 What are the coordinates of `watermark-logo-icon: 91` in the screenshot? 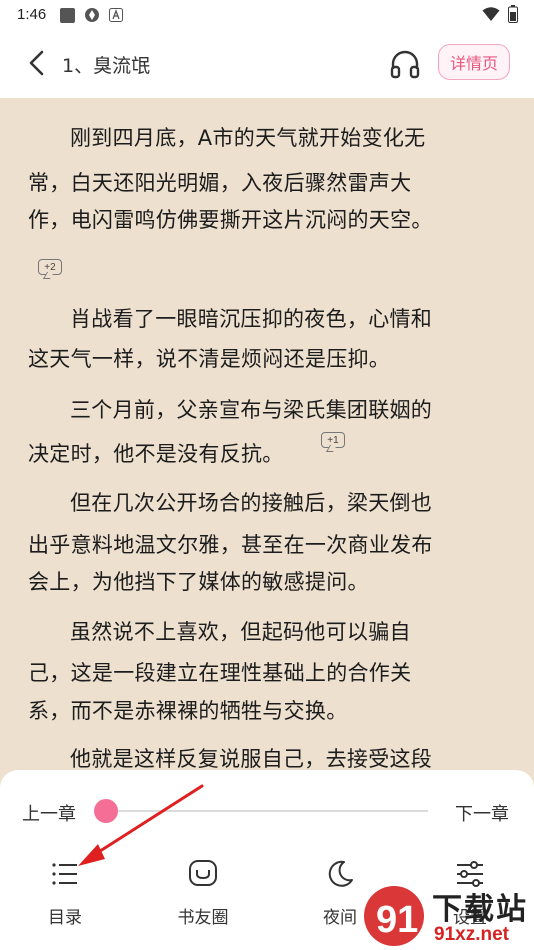 It's located at (394, 916).